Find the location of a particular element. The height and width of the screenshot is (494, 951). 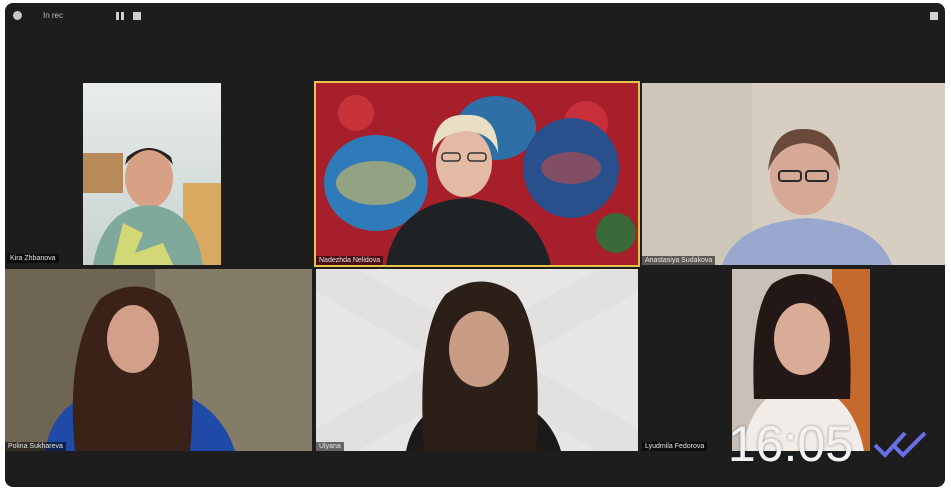

participant-name-3: Anastasiya Sudakova is located at coordinates (679, 260).